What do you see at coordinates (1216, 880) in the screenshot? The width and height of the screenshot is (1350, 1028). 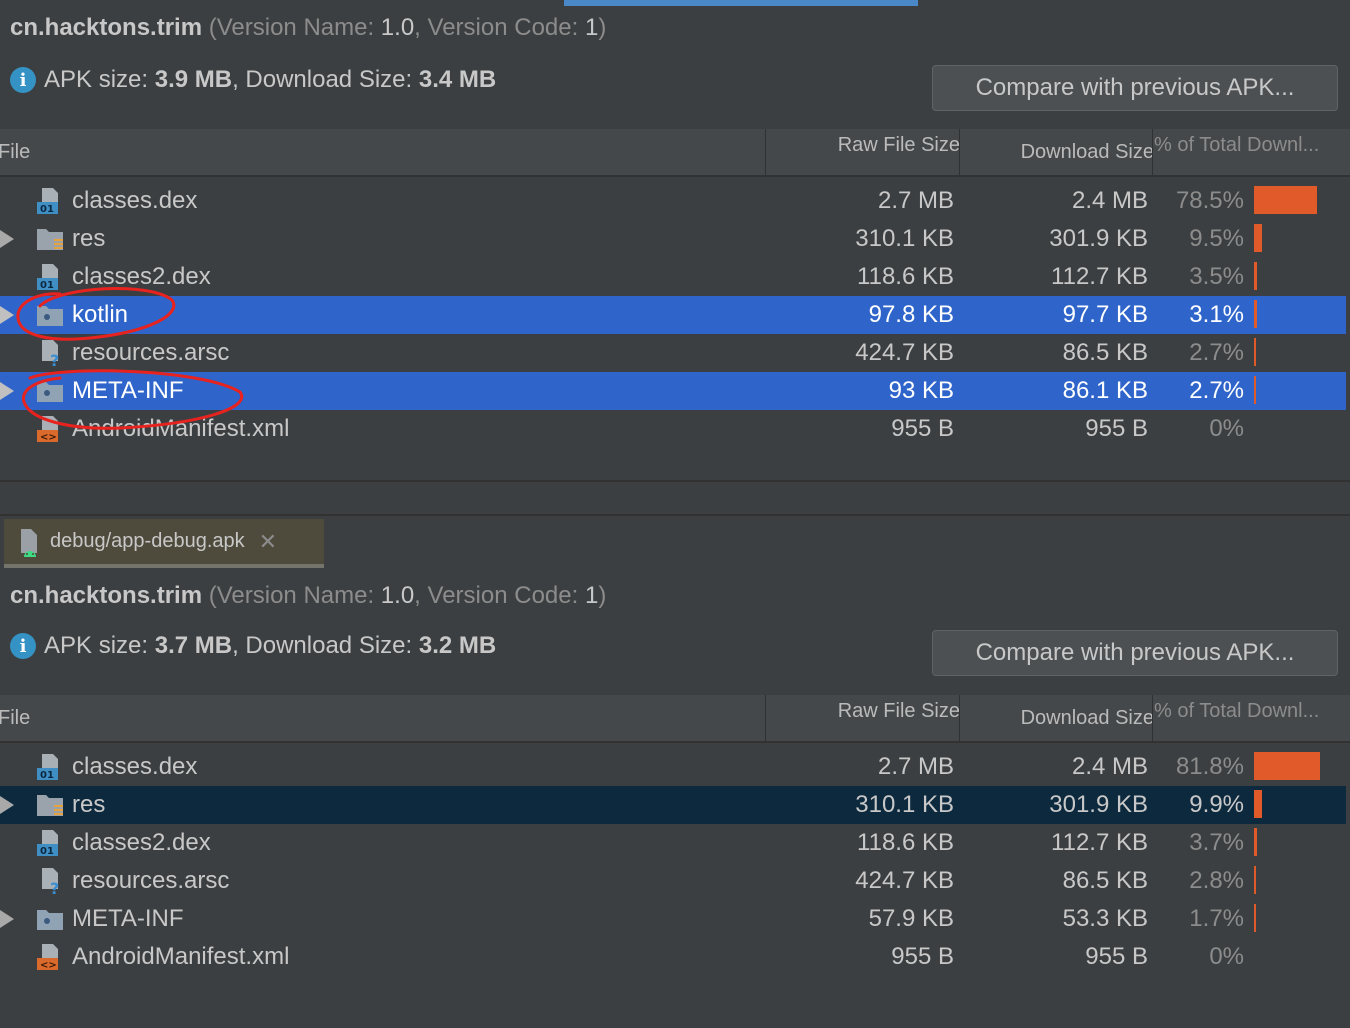 I see `percent-of-total: 2.8%` at bounding box center [1216, 880].